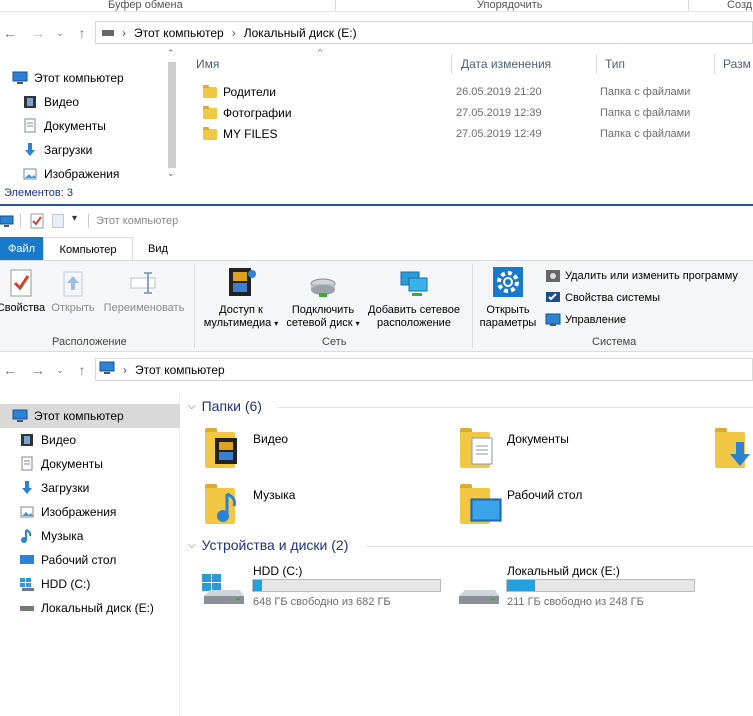  I want to click on open-settings-button: Открыть параметры, so click(508, 298).